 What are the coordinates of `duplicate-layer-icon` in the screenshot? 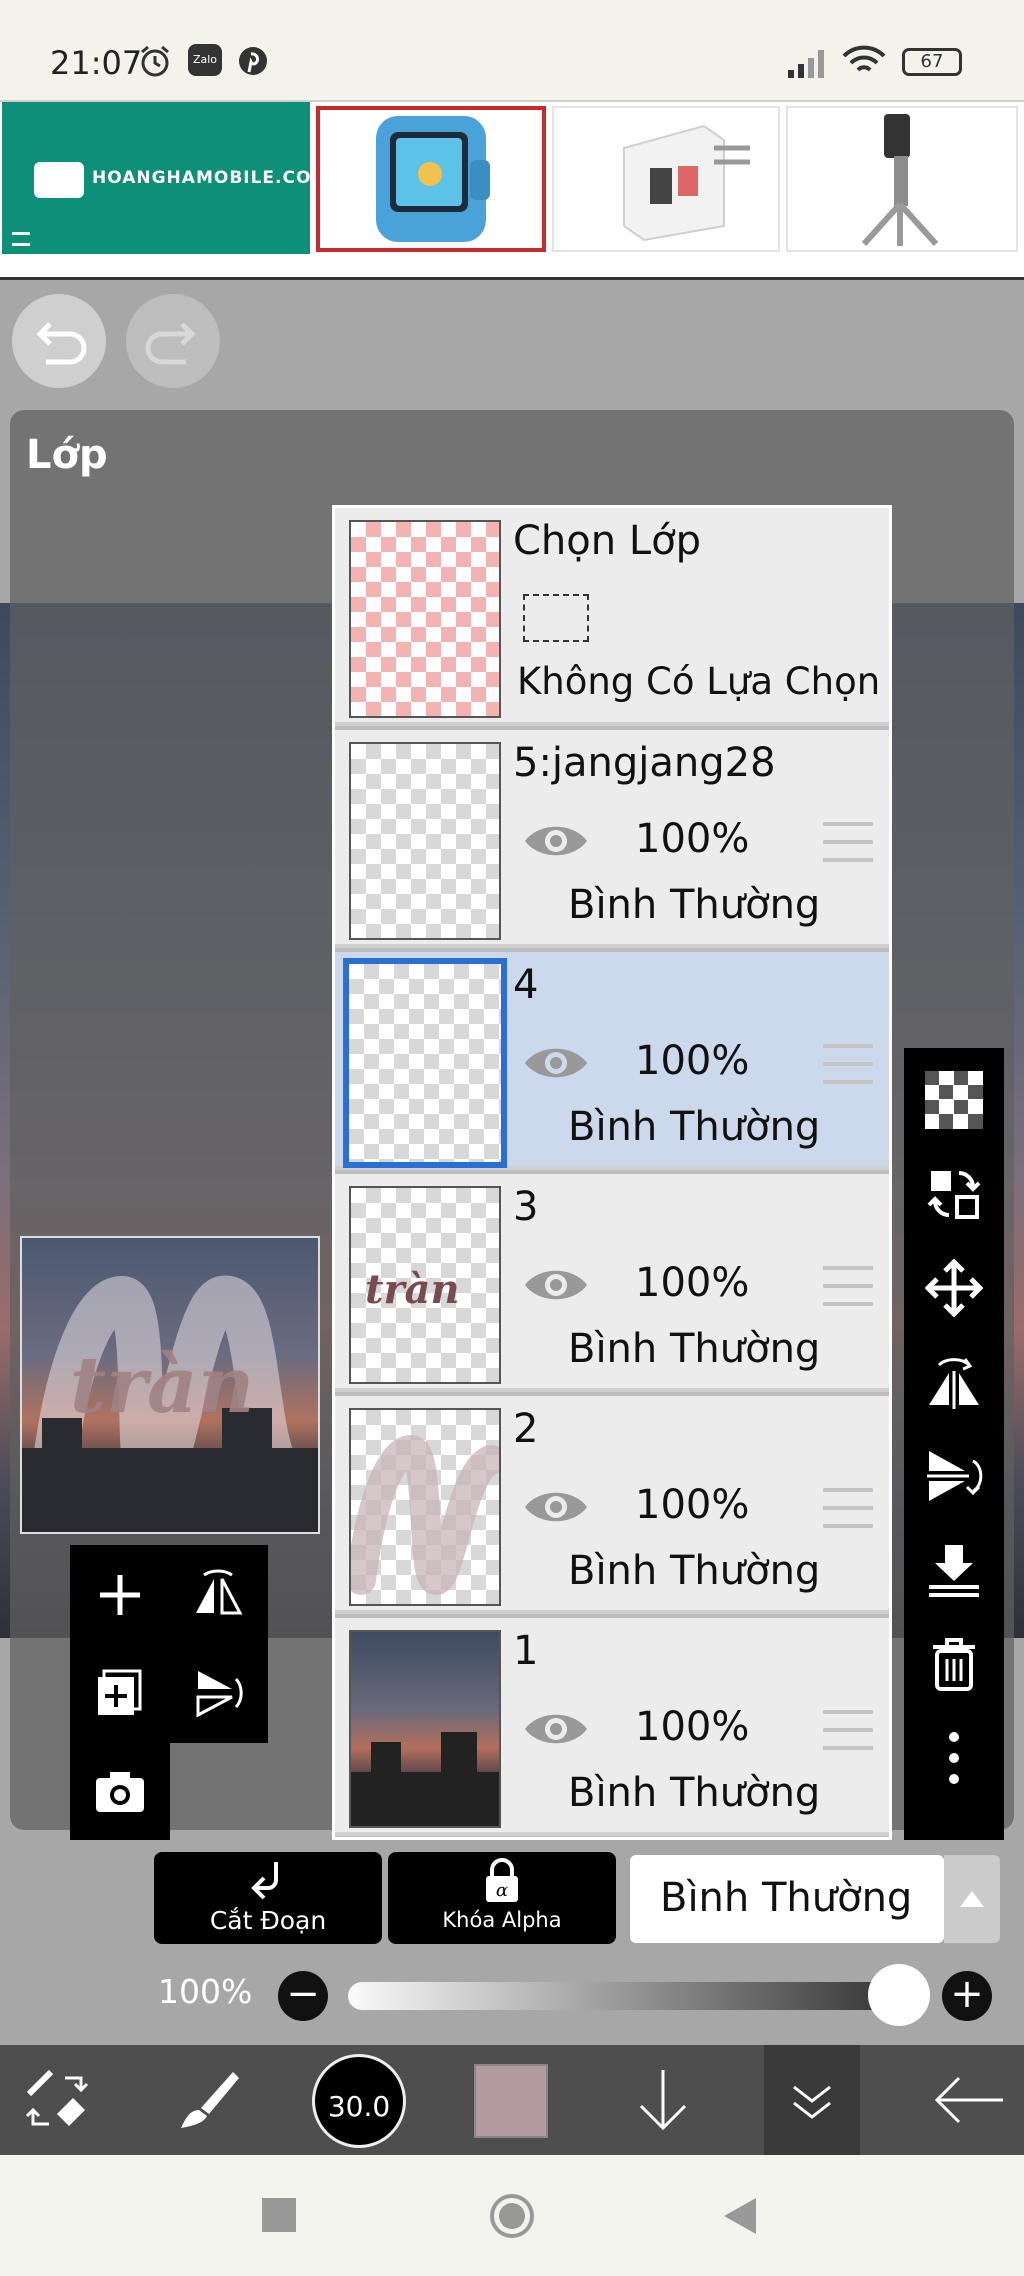 It's located at (120, 1693).